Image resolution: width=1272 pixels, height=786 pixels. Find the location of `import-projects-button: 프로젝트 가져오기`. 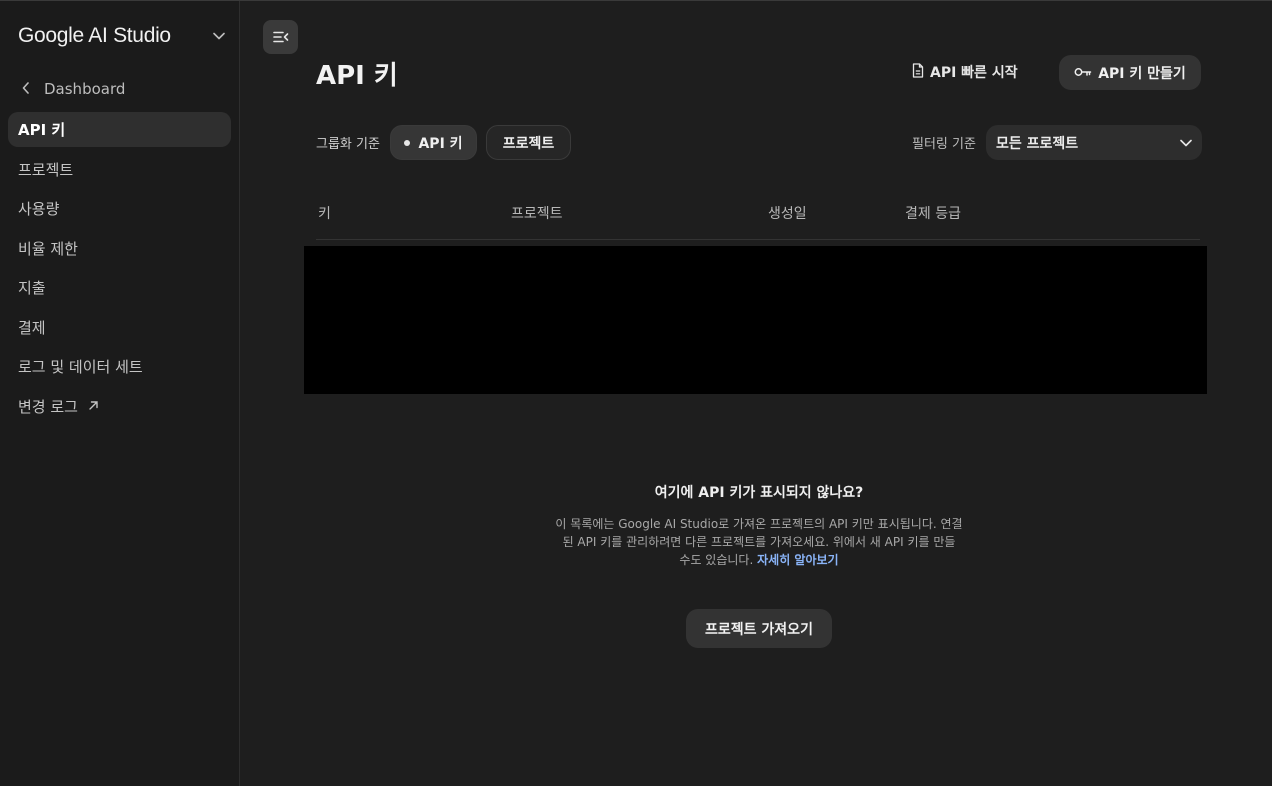

import-projects-button: 프로젝트 가져오기 is located at coordinates (759, 628).